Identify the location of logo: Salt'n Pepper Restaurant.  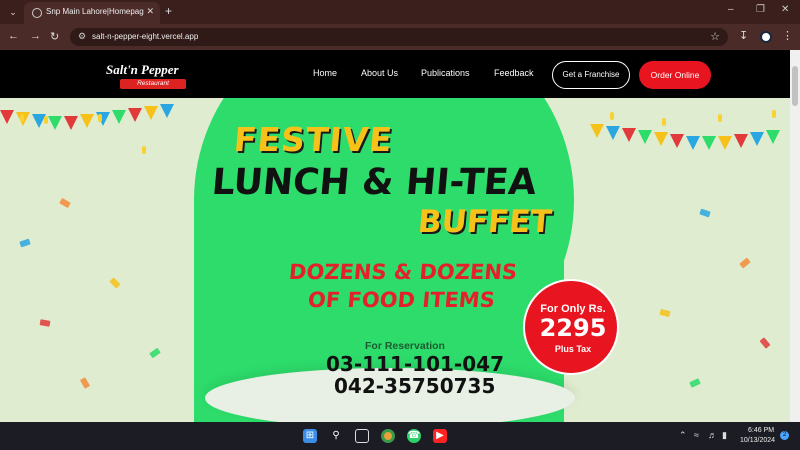
(146, 76).